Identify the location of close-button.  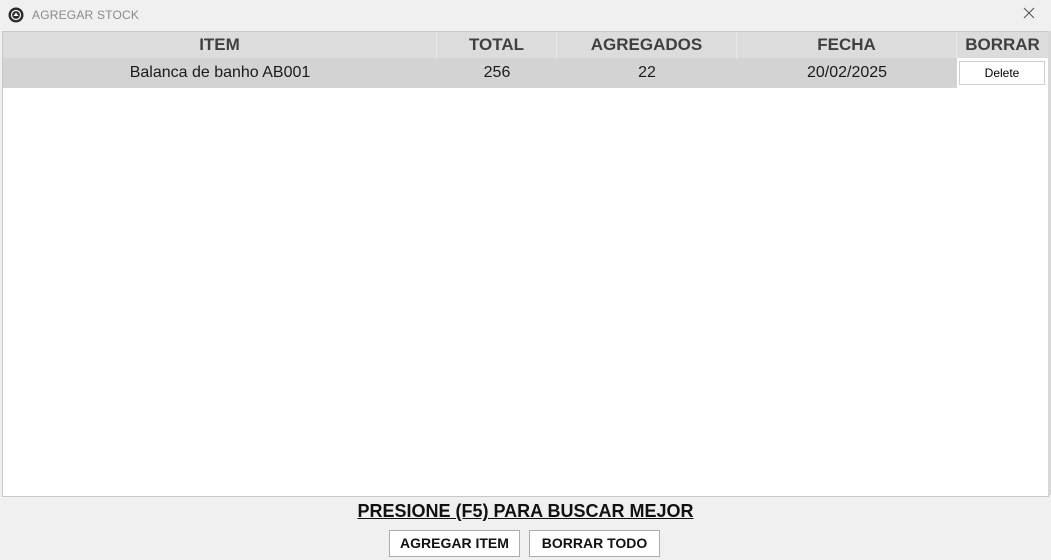
(1029, 15).